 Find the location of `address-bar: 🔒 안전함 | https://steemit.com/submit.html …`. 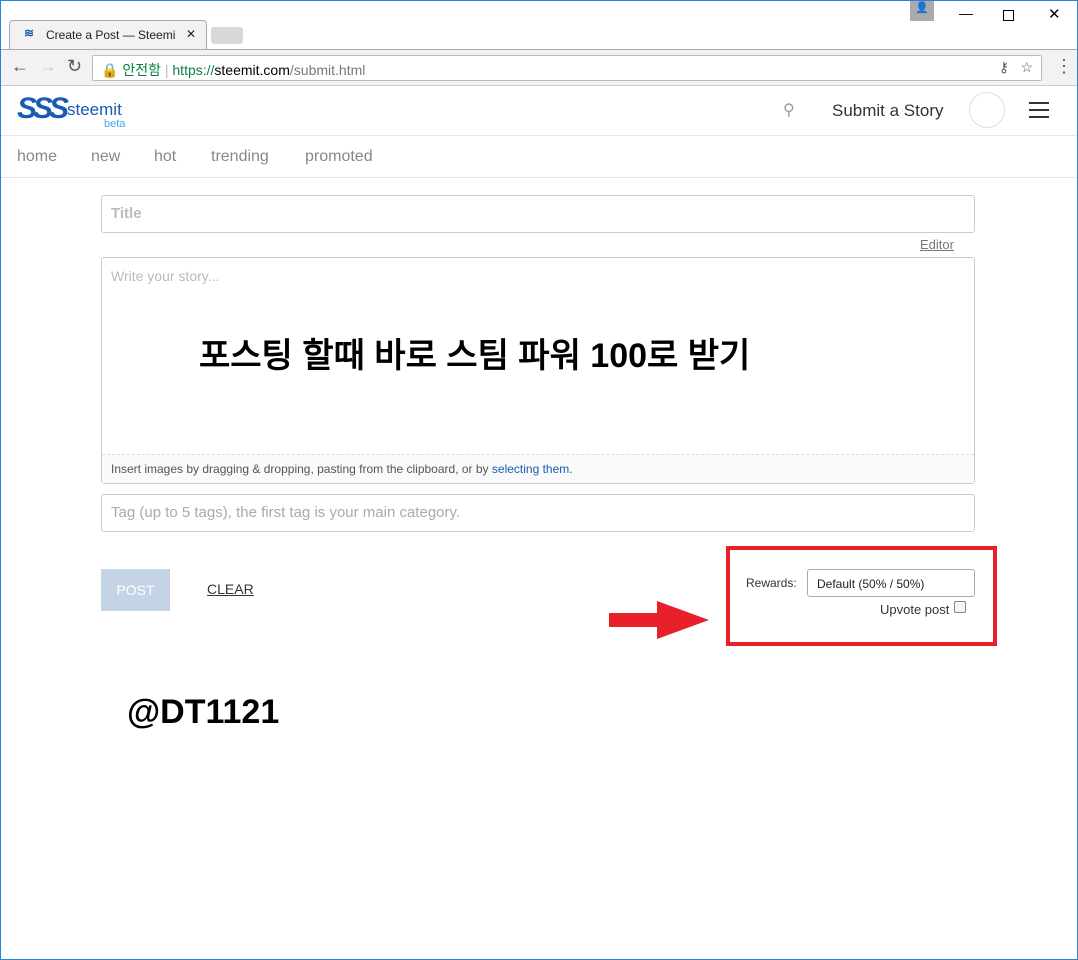

address-bar: 🔒 안전함 | https://steemit.com/submit.html … is located at coordinates (567, 68).